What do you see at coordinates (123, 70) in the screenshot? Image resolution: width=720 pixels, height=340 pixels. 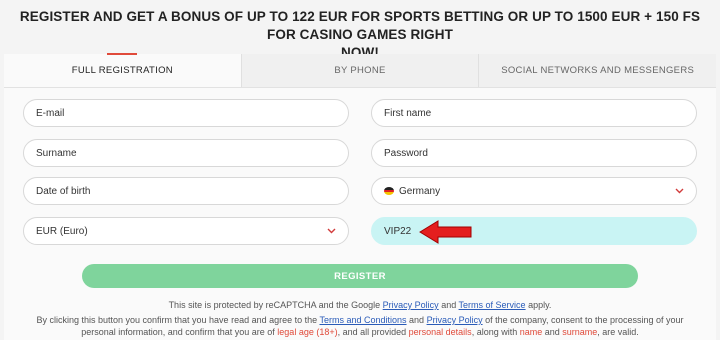 I see `tab-full-registration: FULL REGISTRATION` at bounding box center [123, 70].